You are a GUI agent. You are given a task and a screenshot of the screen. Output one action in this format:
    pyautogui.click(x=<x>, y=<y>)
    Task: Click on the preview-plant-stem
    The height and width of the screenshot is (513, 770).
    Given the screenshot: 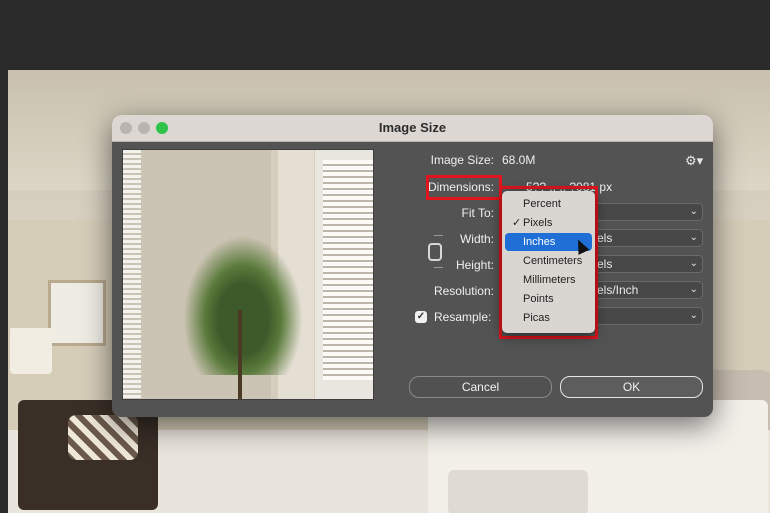 What is the action you would take?
    pyautogui.click(x=240, y=354)
    